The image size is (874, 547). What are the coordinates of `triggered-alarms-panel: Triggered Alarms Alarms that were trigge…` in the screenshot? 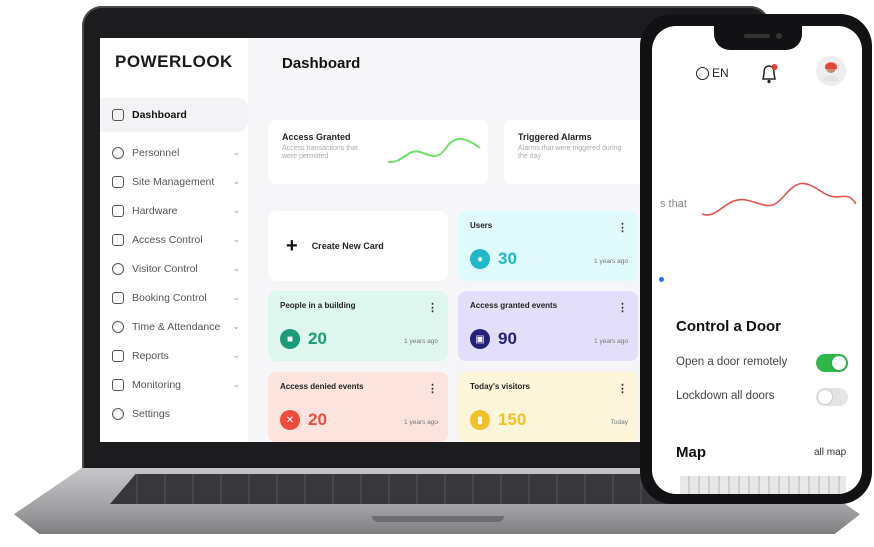 It's located at (574, 152).